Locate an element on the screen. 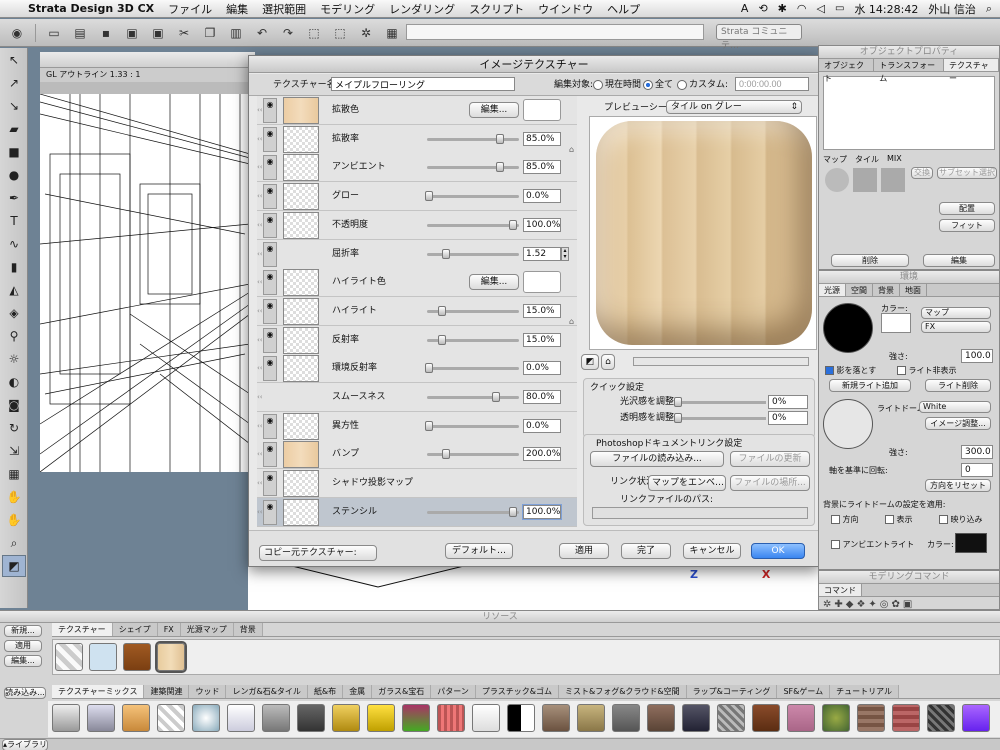  delete-light-button: ライト削除 is located at coordinates (958, 385).